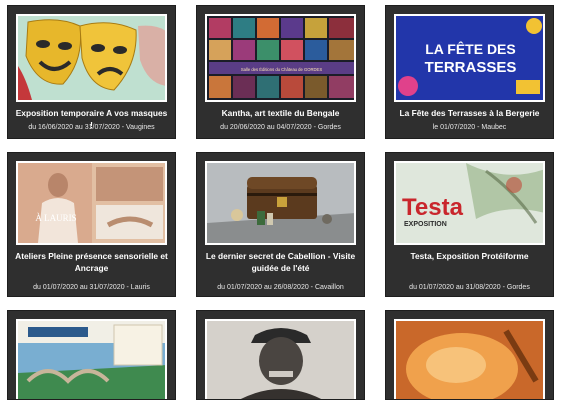 The width and height of the screenshot is (561, 400). What do you see at coordinates (280, 360) in the screenshot?
I see `portrait-image` at bounding box center [280, 360].